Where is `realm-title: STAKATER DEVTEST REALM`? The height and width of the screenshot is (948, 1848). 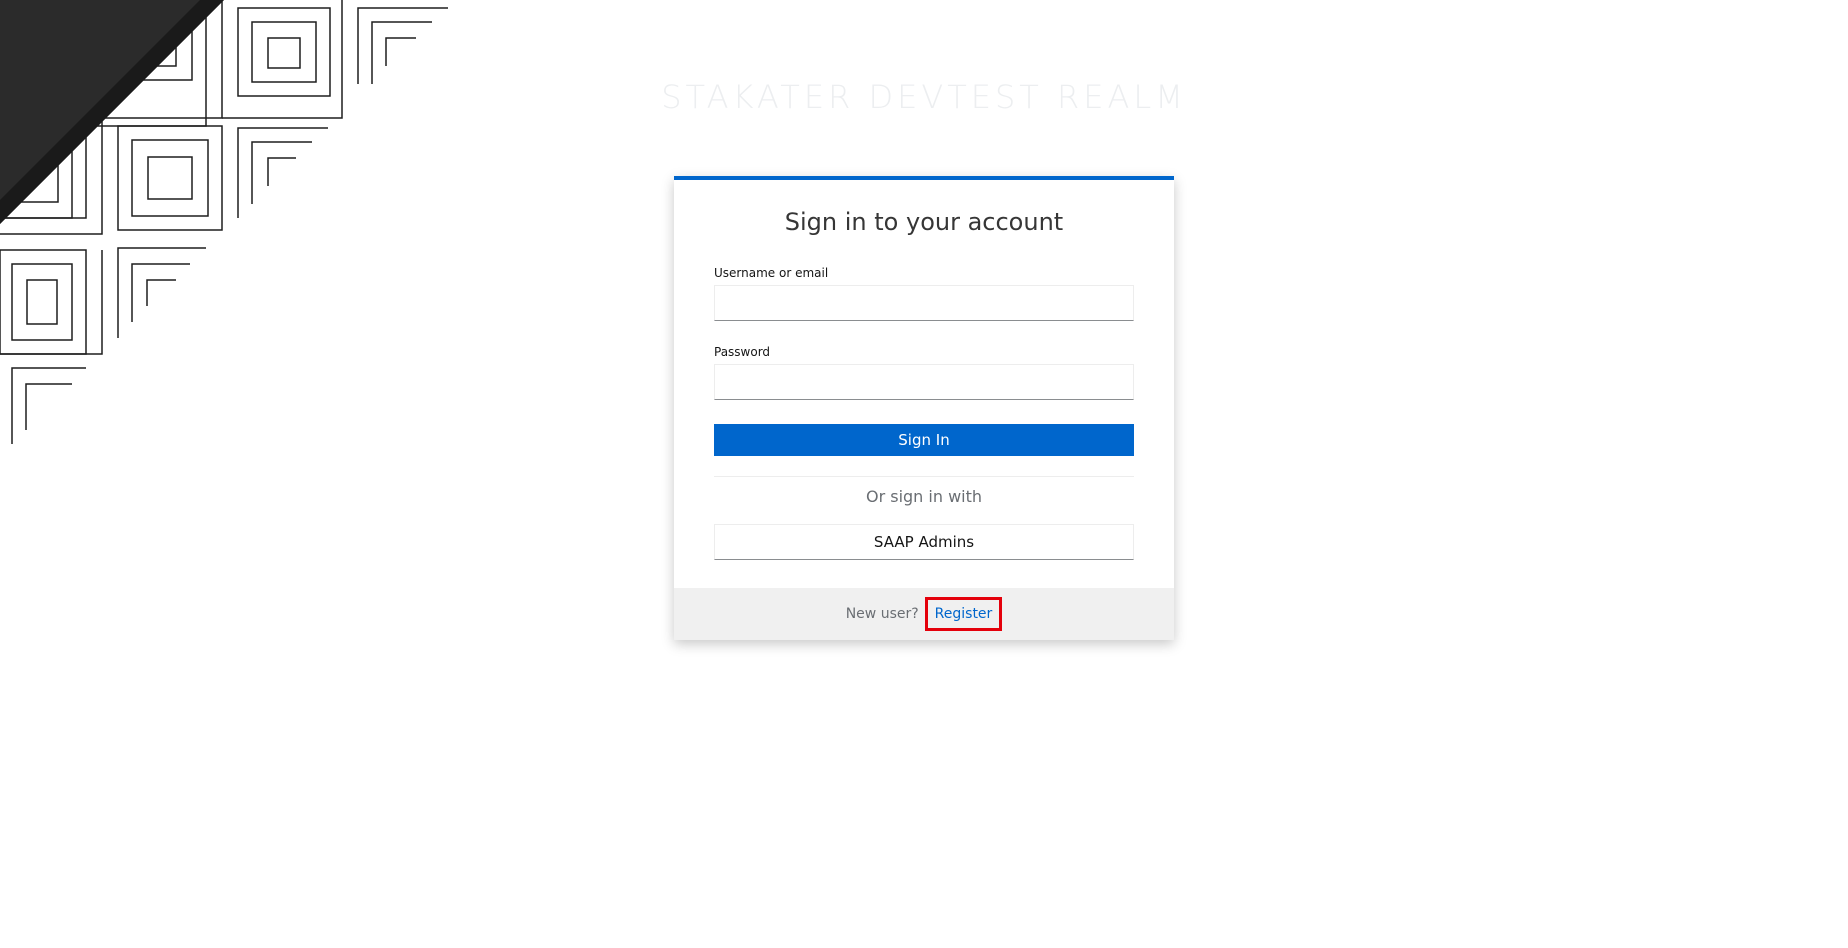
realm-title: STAKATER DEVTEST REALM is located at coordinates (924, 97).